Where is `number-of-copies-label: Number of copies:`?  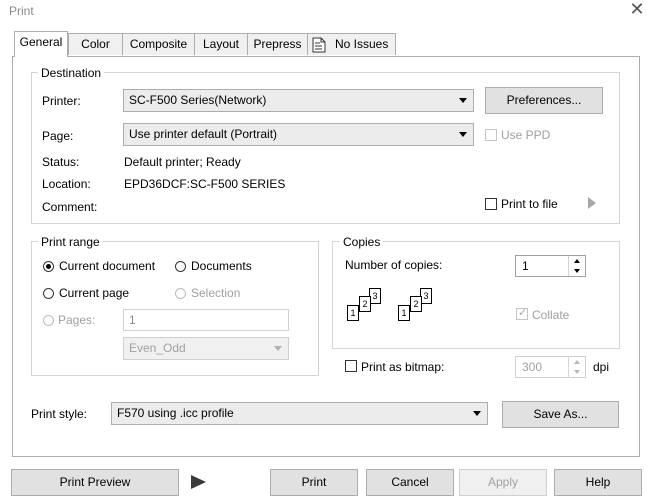 number-of-copies-label: Number of copies: is located at coordinates (394, 265).